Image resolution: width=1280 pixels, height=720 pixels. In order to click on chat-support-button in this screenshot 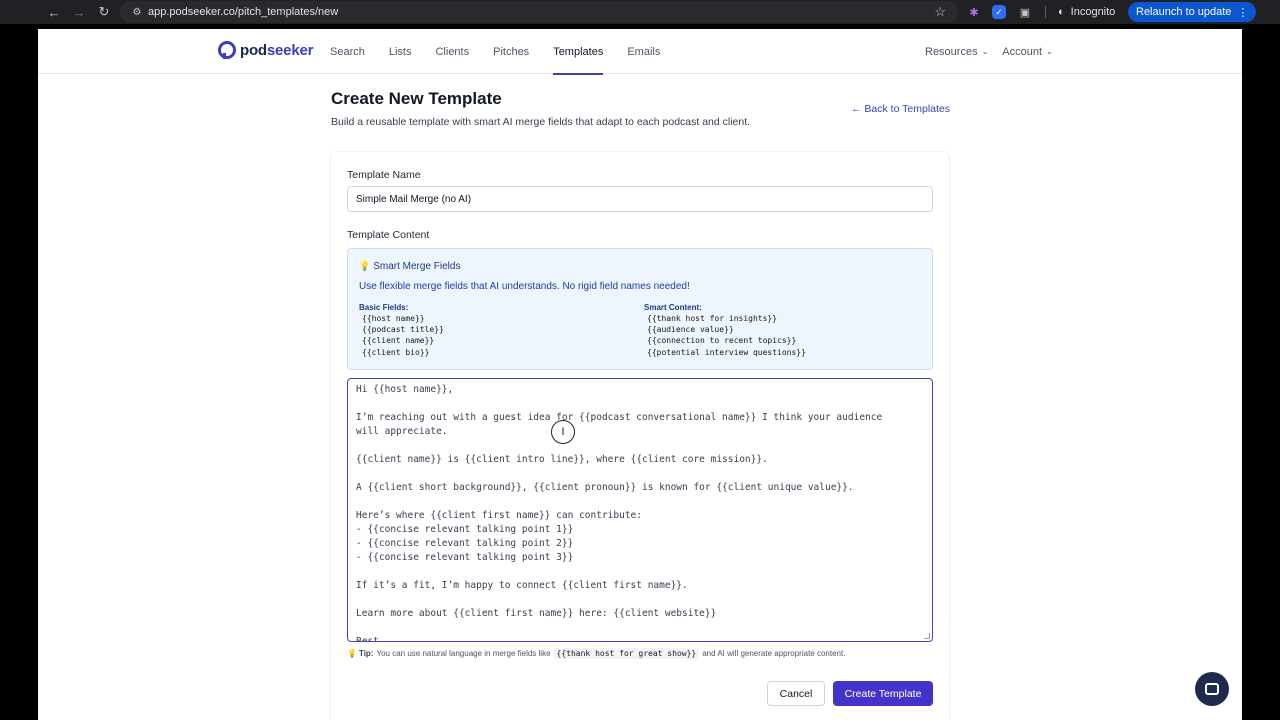, I will do `click(1212, 689)`.